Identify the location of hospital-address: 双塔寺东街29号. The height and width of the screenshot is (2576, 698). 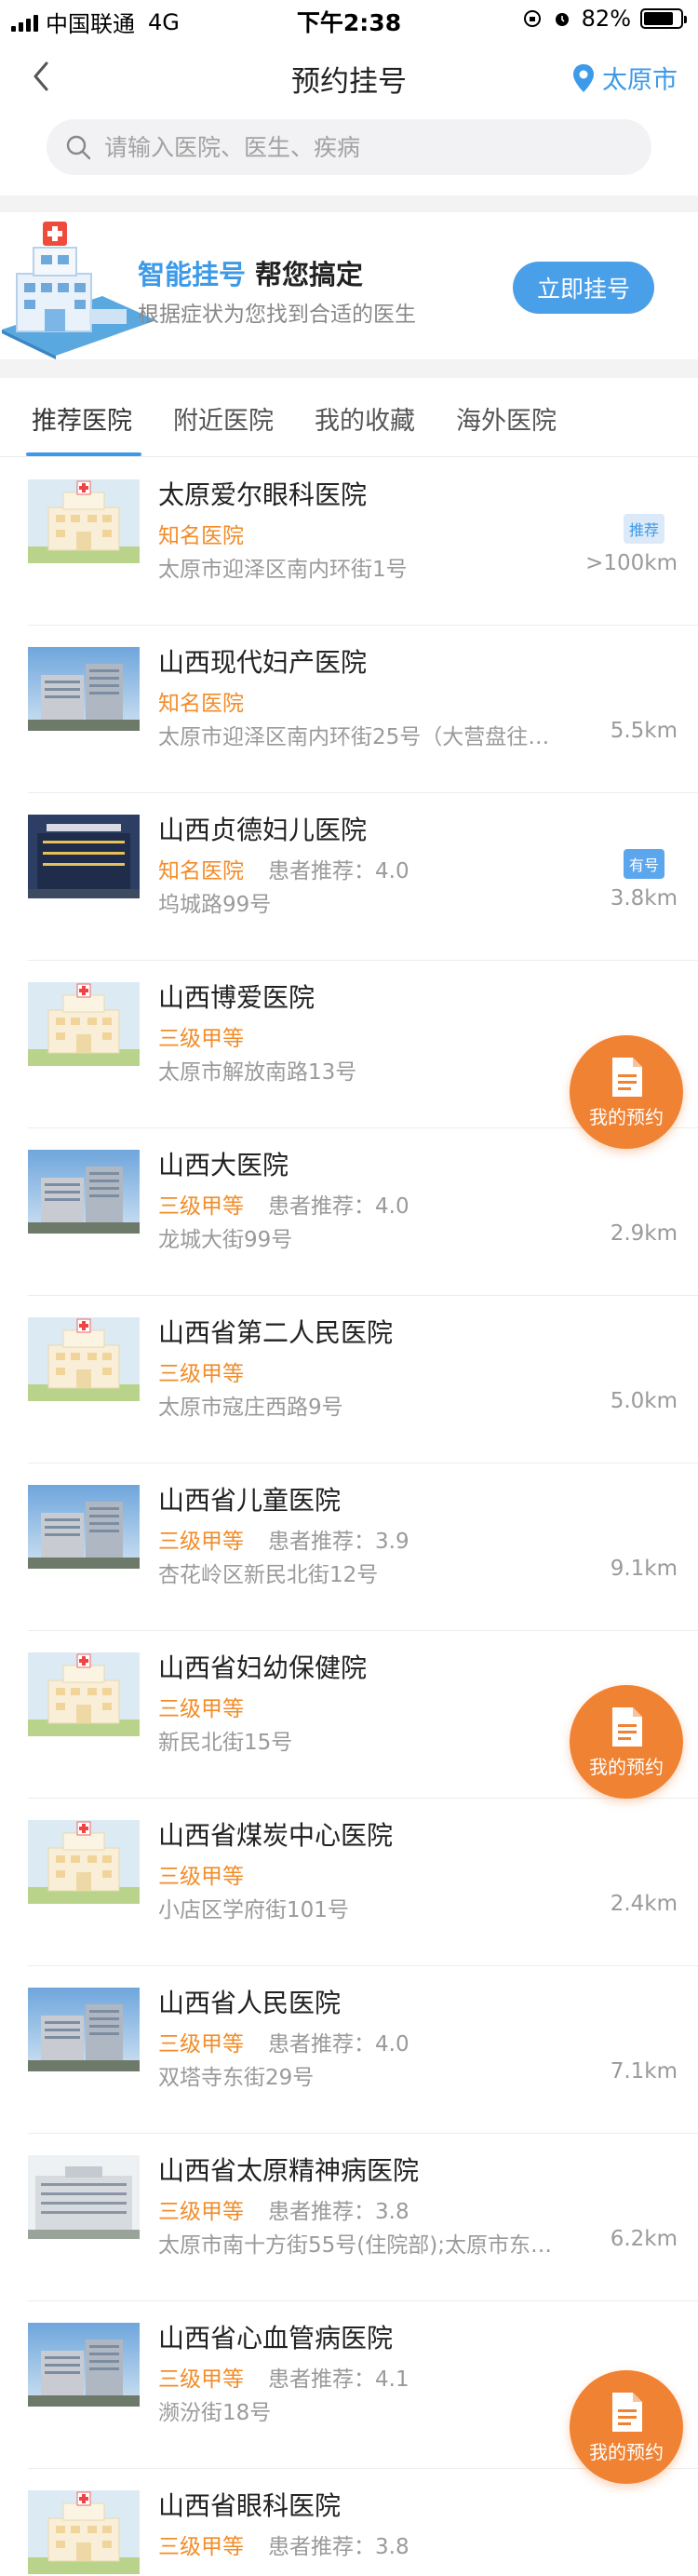
(237, 2078).